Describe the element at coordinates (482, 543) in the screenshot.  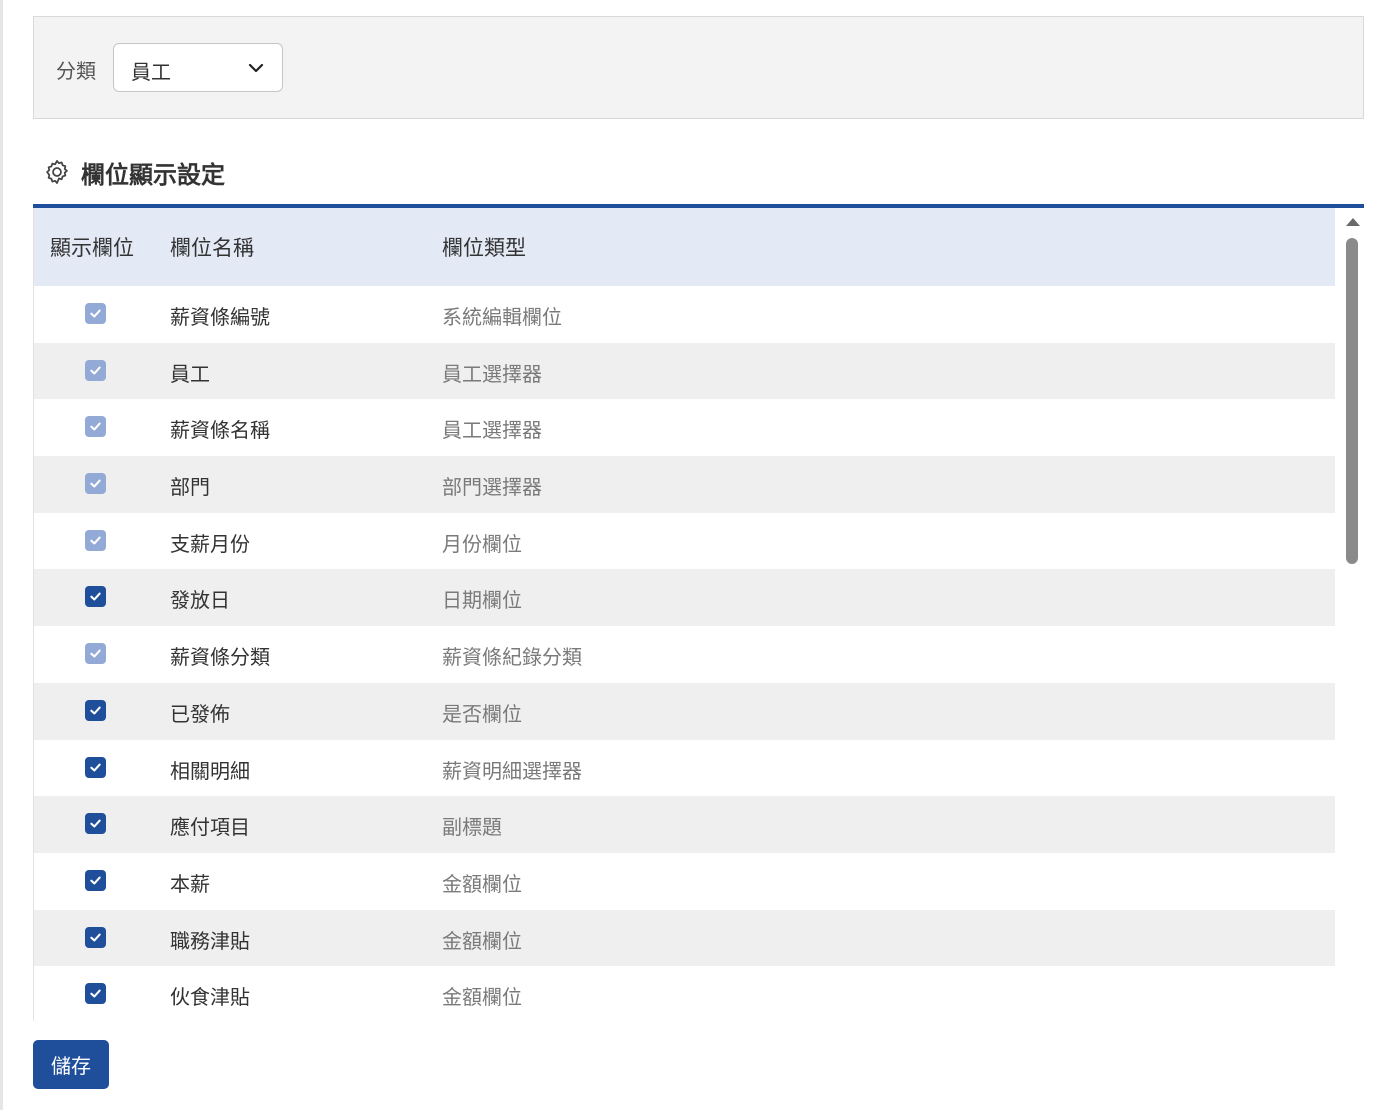
I see `field-type: 月份欄位` at that location.